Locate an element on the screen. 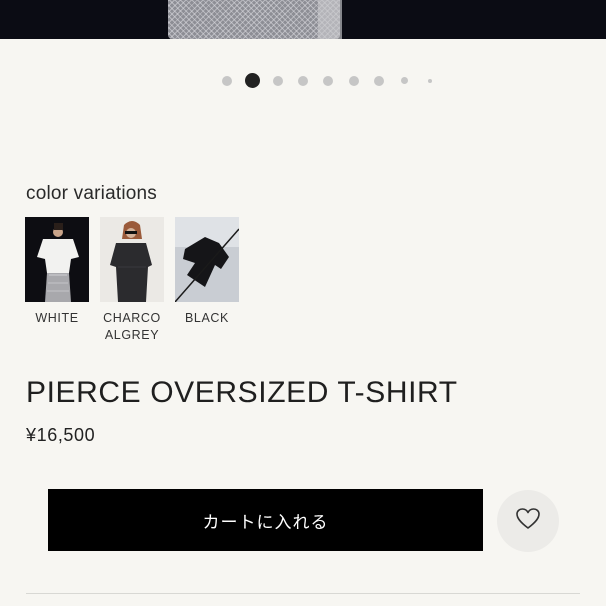 The height and width of the screenshot is (606, 606). carousel-pagination is located at coordinates (303, 81).